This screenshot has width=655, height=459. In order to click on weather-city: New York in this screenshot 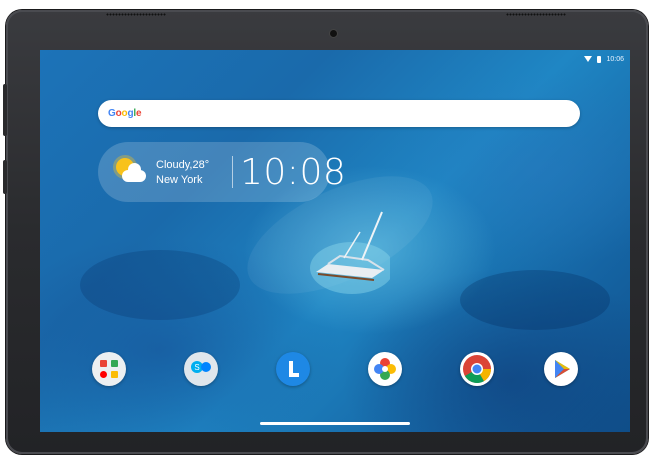, I will do `click(179, 180)`.